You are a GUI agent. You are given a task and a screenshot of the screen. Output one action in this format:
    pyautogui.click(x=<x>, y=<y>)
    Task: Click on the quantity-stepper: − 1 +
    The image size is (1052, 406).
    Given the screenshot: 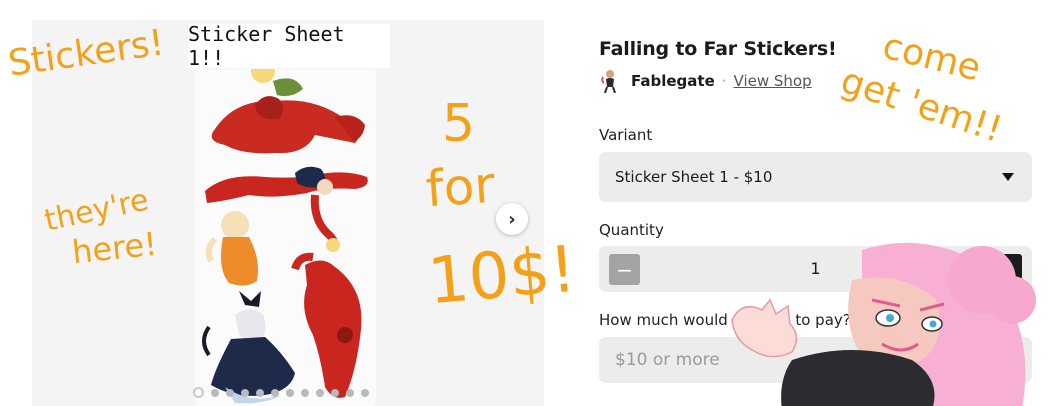 What is the action you would take?
    pyautogui.click(x=815, y=269)
    